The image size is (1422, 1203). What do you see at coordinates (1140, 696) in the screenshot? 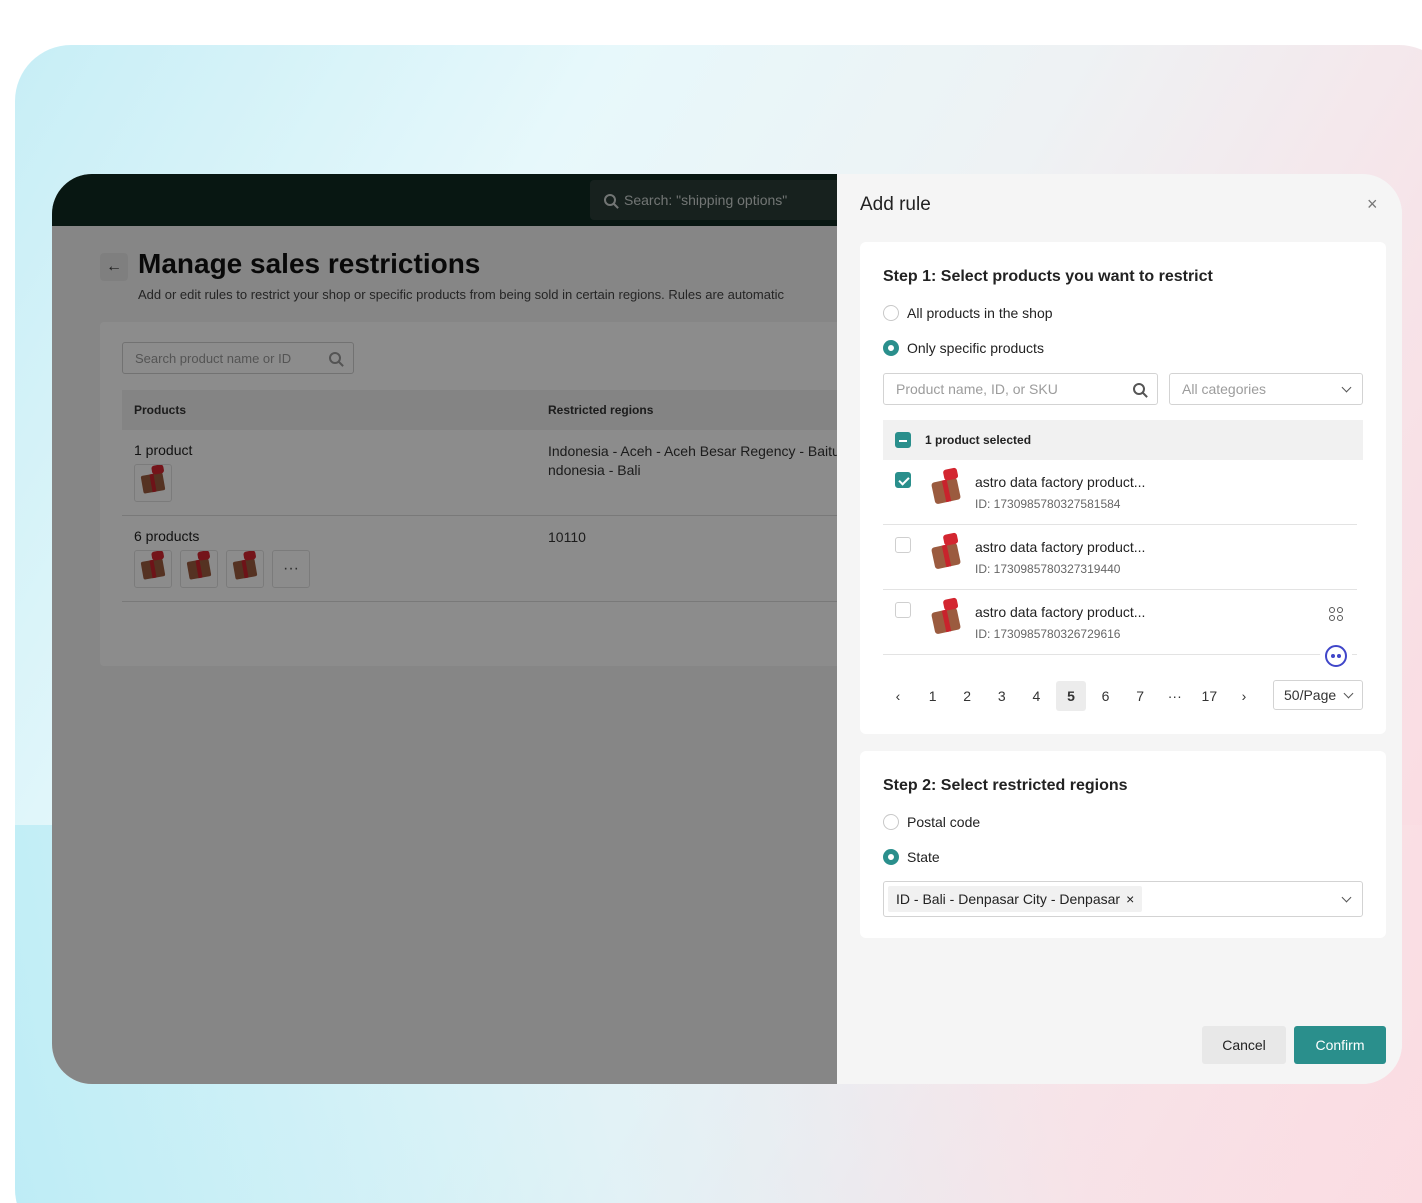
I see `page-button: 7` at bounding box center [1140, 696].